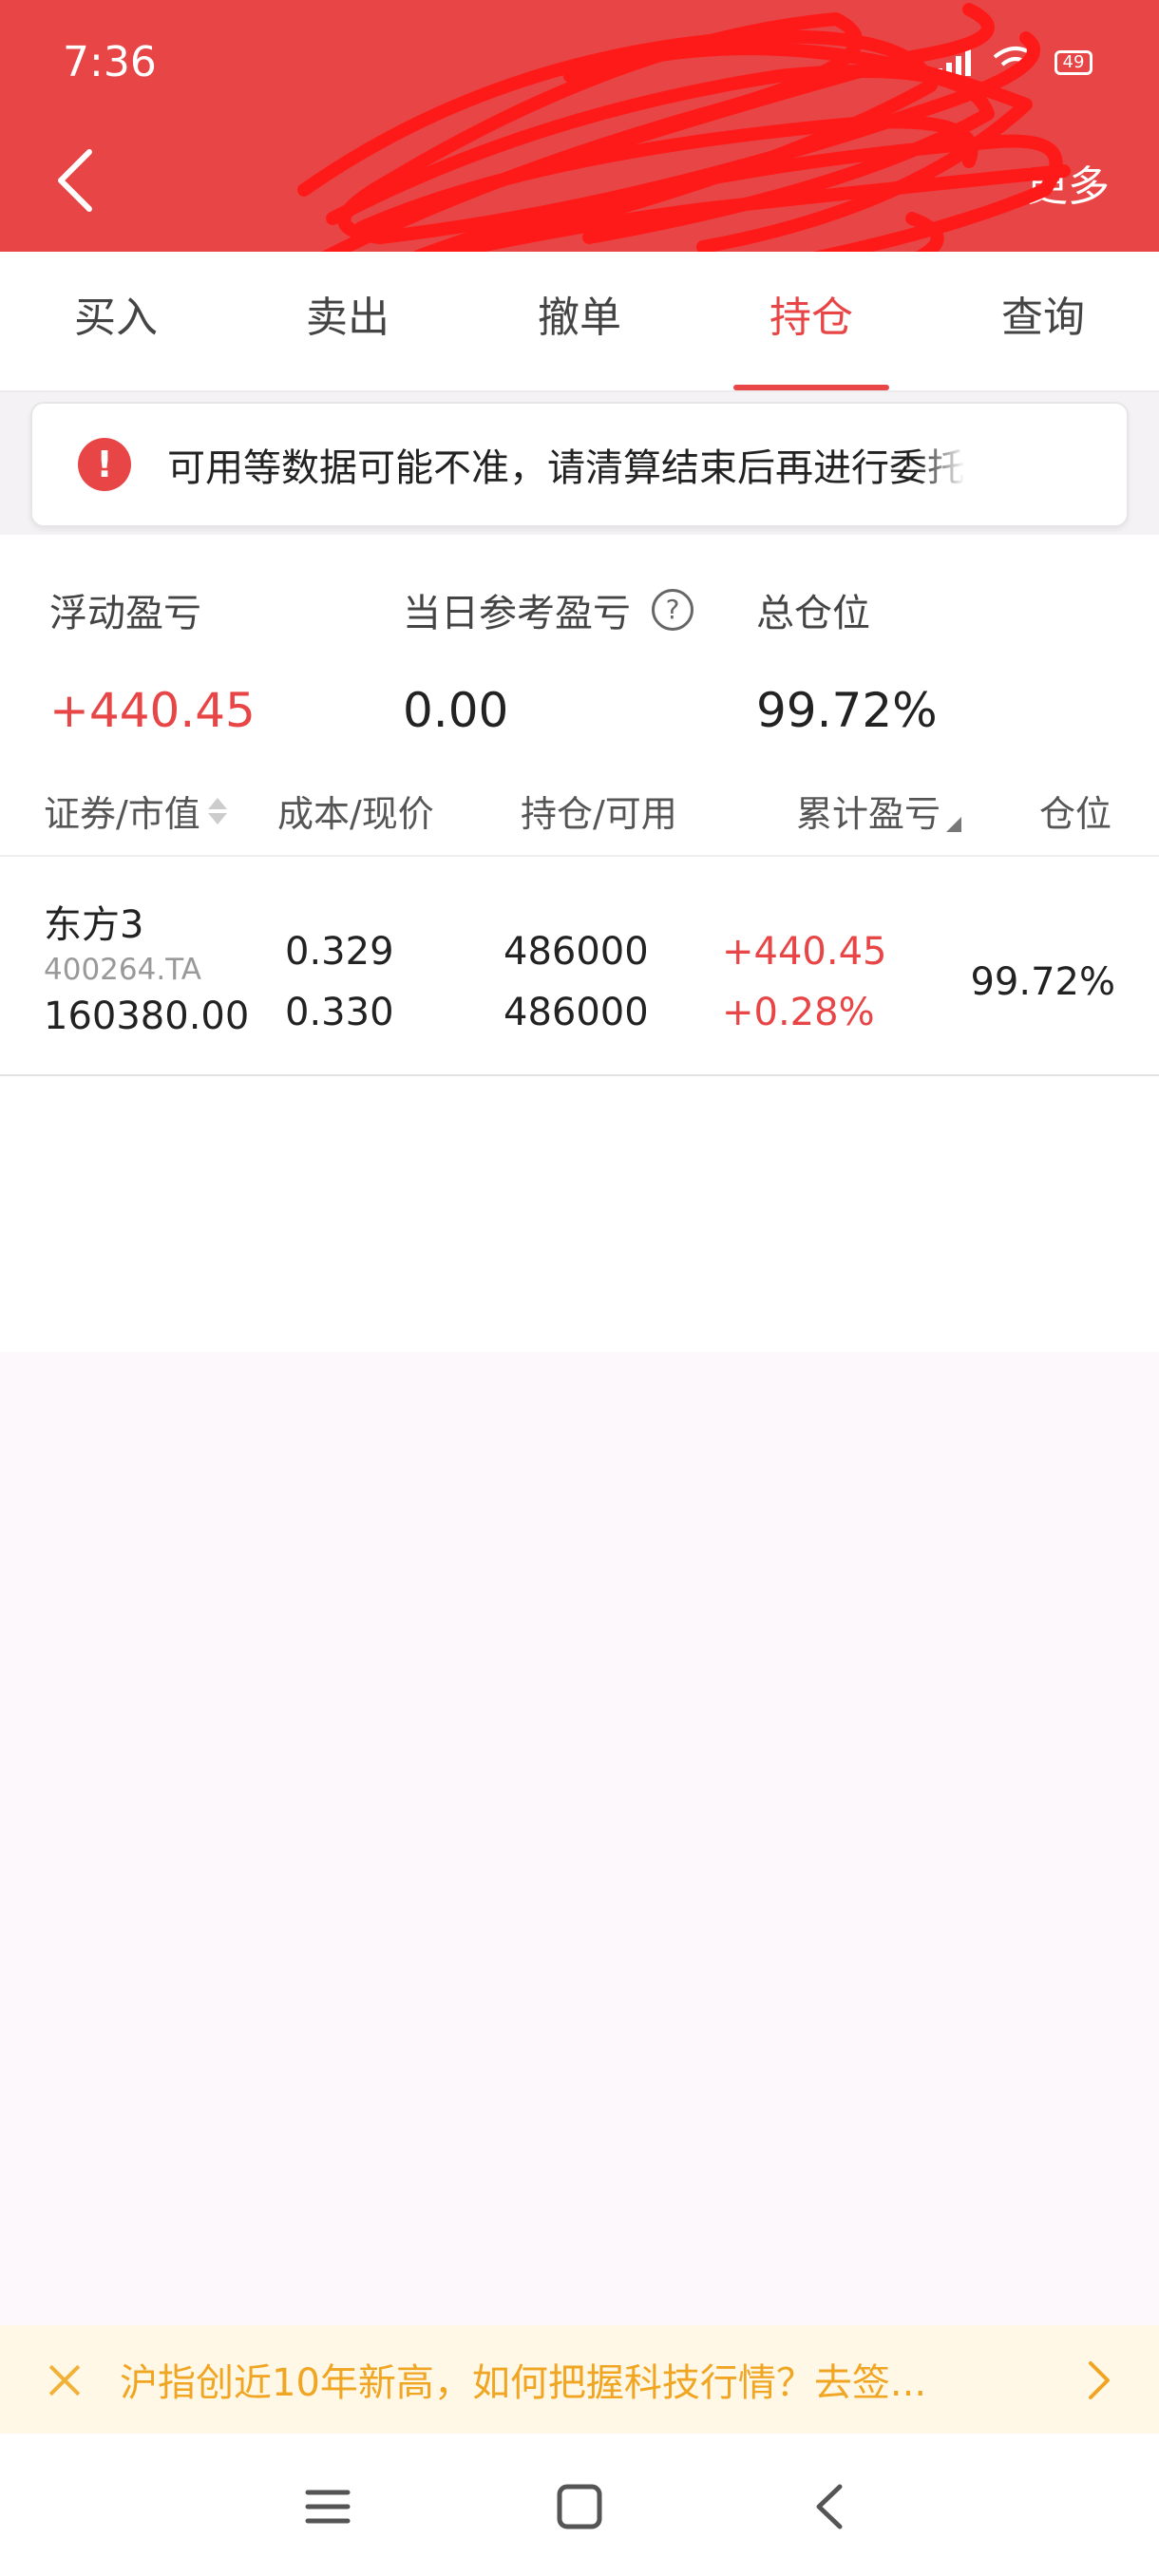  What do you see at coordinates (65, 2379) in the screenshot?
I see `close-icon` at bounding box center [65, 2379].